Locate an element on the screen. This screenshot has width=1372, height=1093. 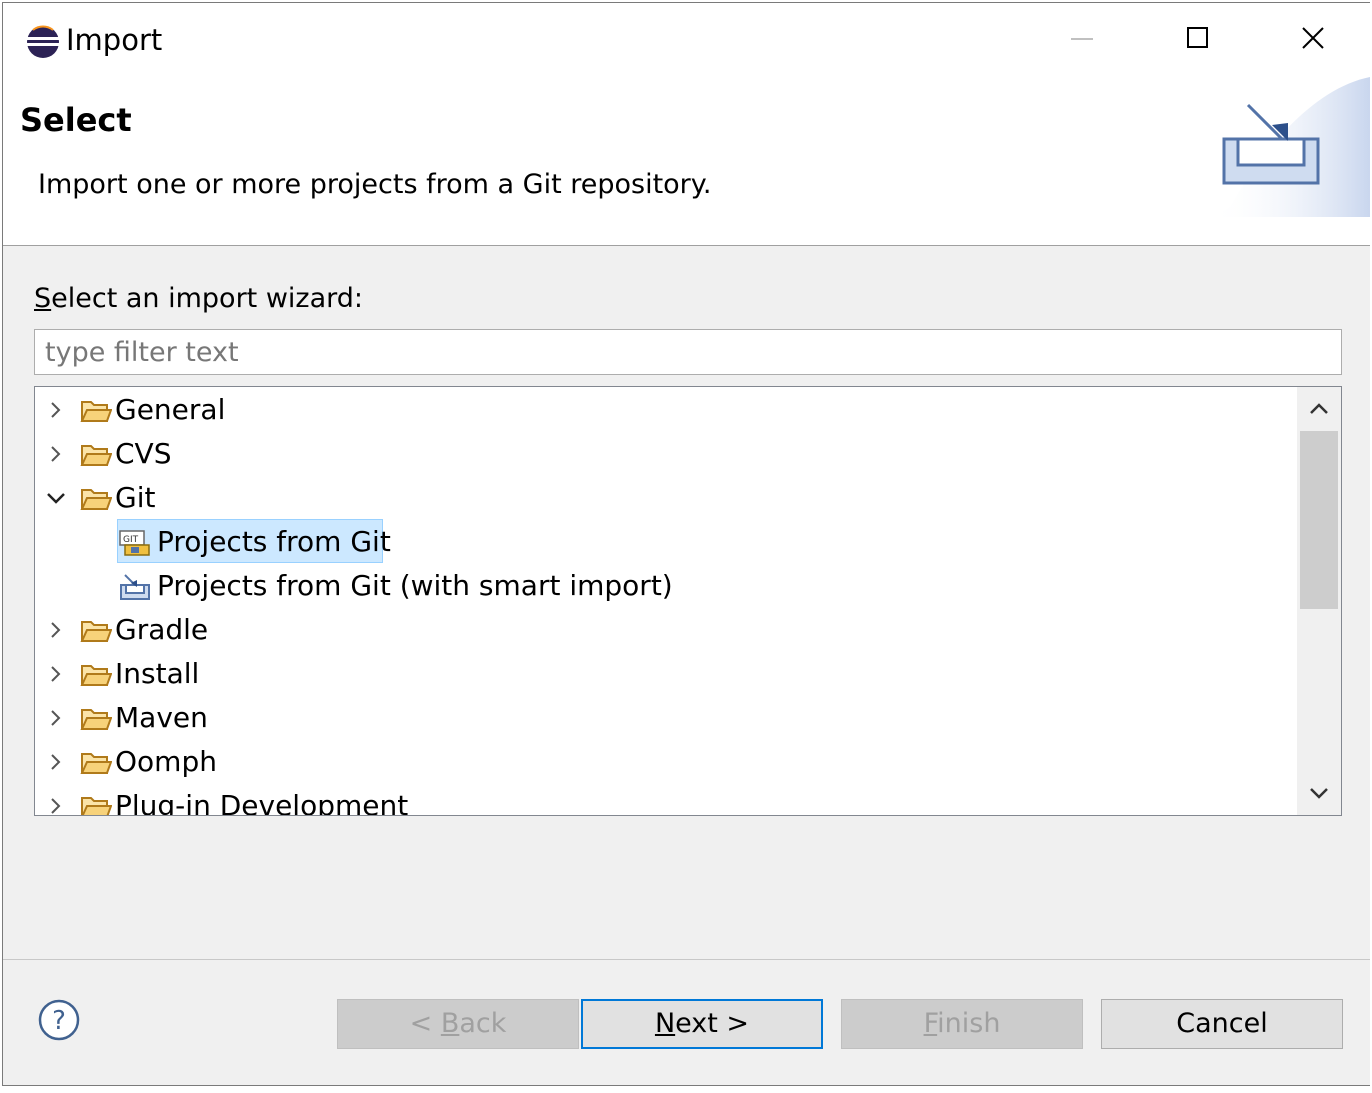
finish-button: Finish is located at coordinates (962, 1024).